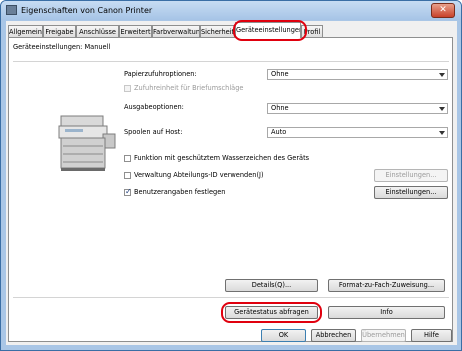  I want to click on settings-mode-label: Geräteeinstellungen: Manuell, so click(62, 47).